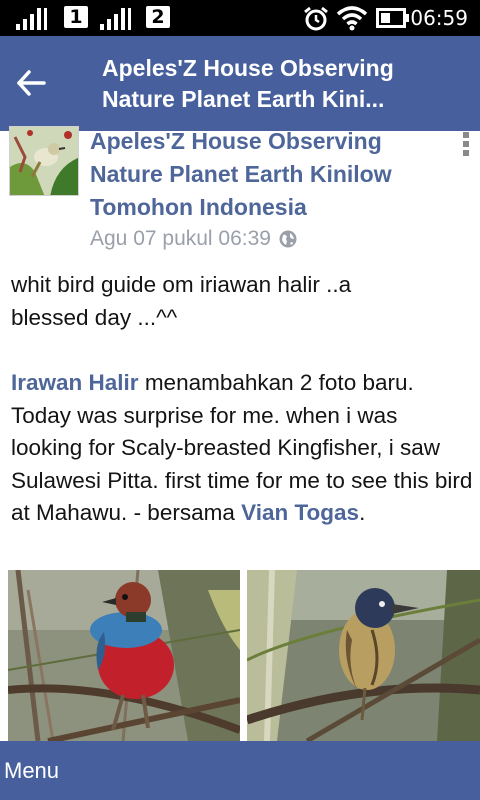  What do you see at coordinates (44, 161) in the screenshot?
I see `avatar` at bounding box center [44, 161].